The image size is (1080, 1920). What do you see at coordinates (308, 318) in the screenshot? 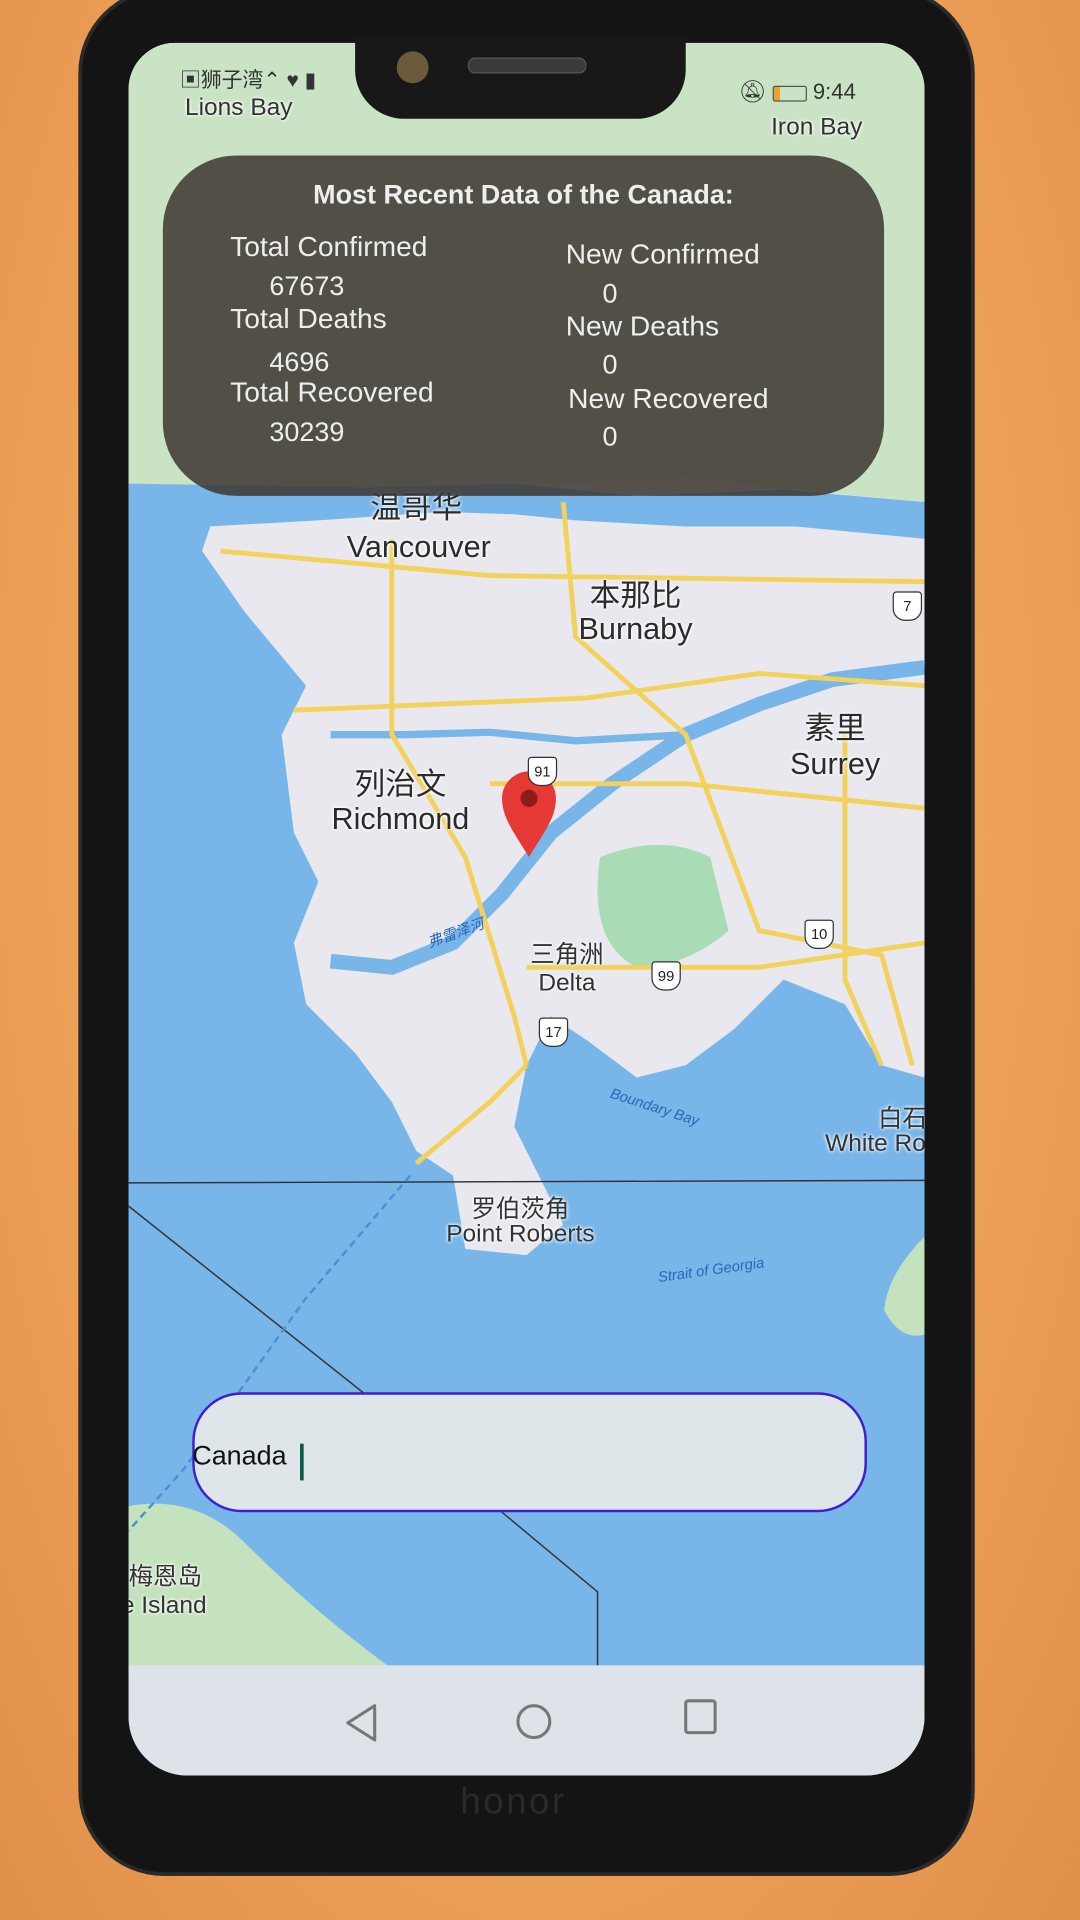
I see `total-deaths-label: Total Deaths` at bounding box center [308, 318].